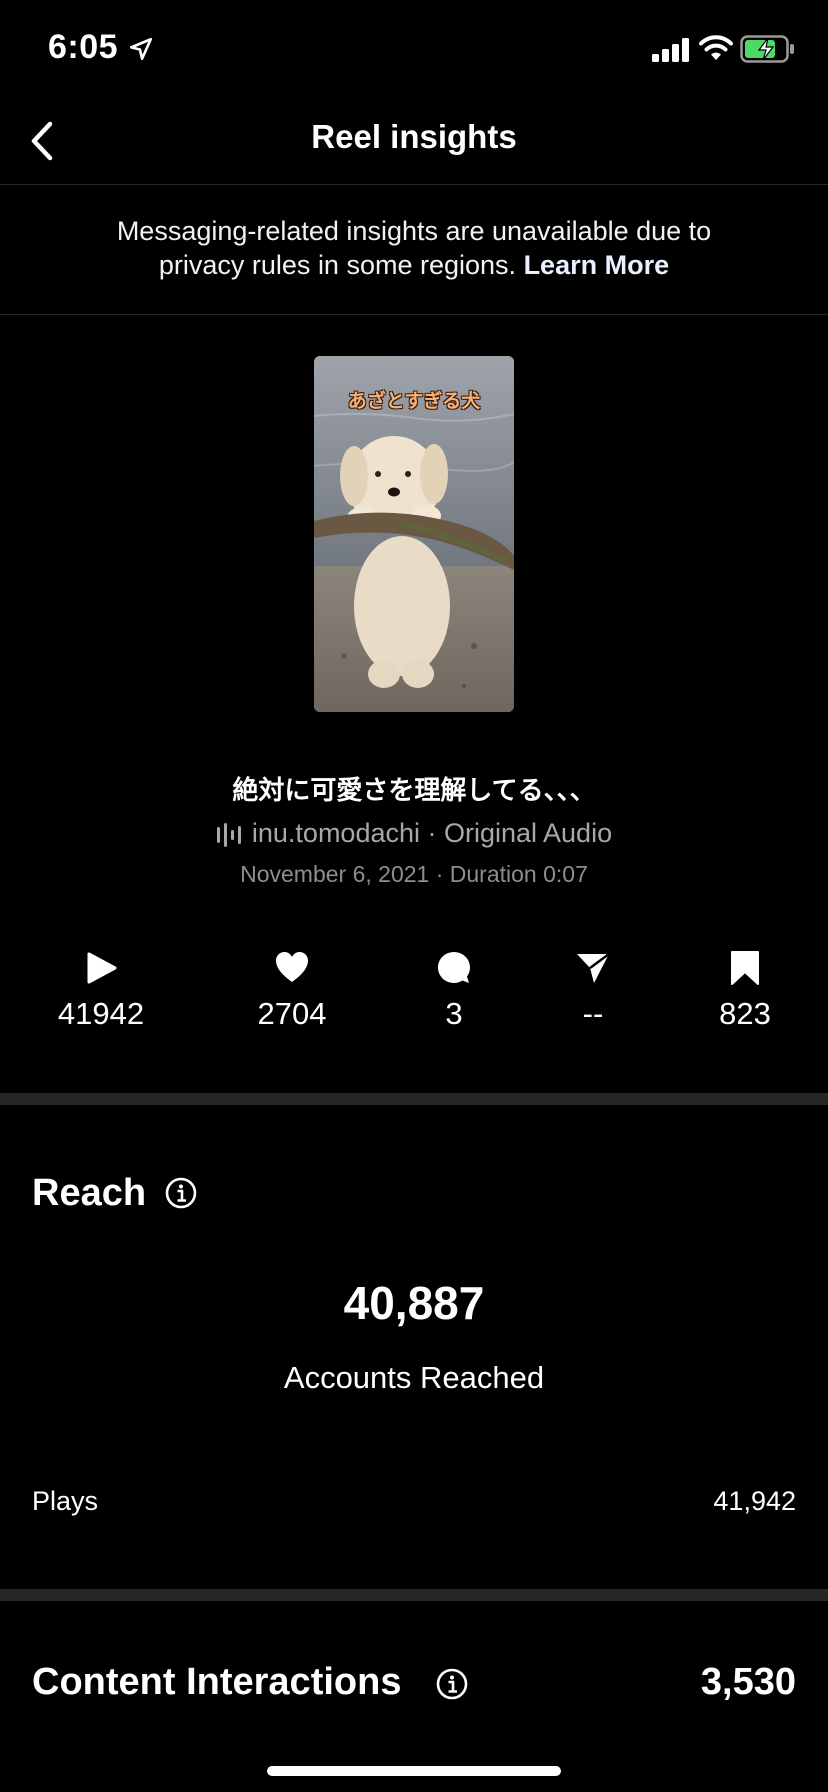 The width and height of the screenshot is (828, 1792). I want to click on stat-plays: 41942, so click(101, 991).